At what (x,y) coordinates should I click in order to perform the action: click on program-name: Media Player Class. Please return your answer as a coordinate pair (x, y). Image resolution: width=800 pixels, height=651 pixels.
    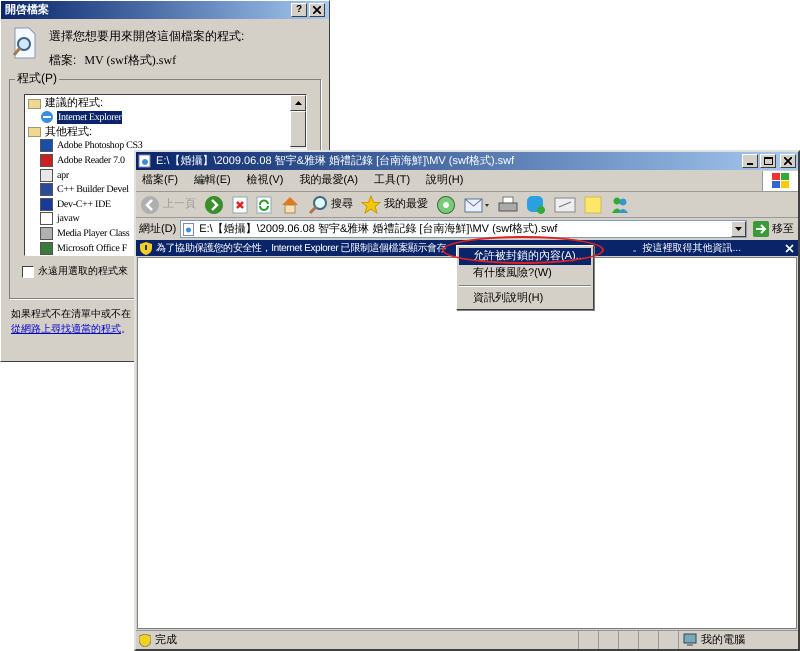
    Looking at the image, I should click on (93, 233).